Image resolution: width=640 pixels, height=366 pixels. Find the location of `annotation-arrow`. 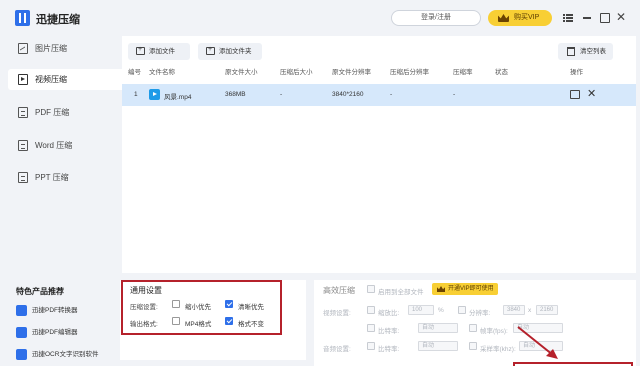

annotation-arrow is located at coordinates (537, 342).